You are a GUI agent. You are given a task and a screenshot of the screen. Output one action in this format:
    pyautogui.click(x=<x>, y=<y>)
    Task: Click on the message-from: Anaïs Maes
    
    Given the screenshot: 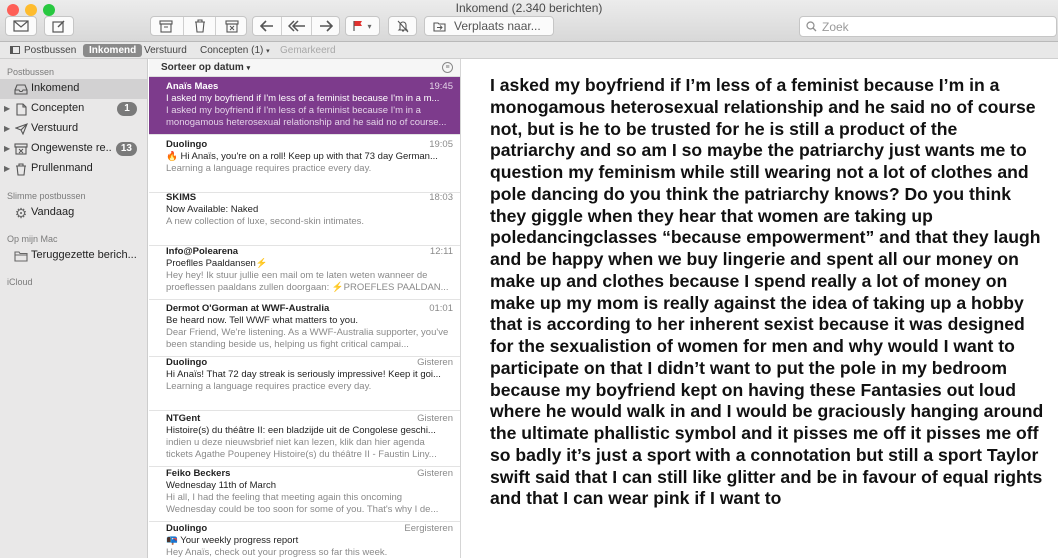 What is the action you would take?
    pyautogui.click(x=192, y=86)
    